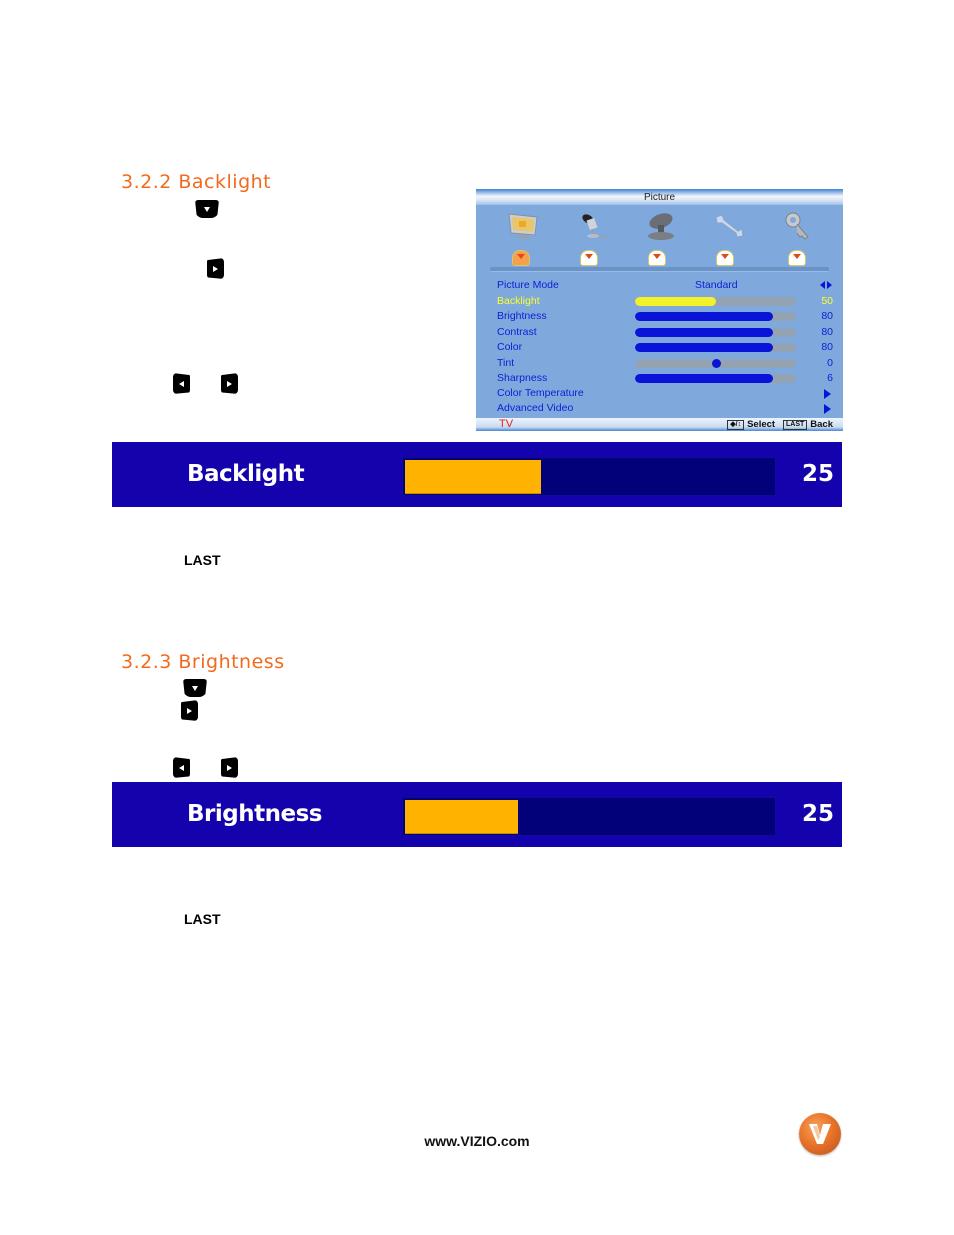 Image resolution: width=954 pixels, height=1235 pixels. What do you see at coordinates (729, 226) in the screenshot?
I see `setup-wrench-icon` at bounding box center [729, 226].